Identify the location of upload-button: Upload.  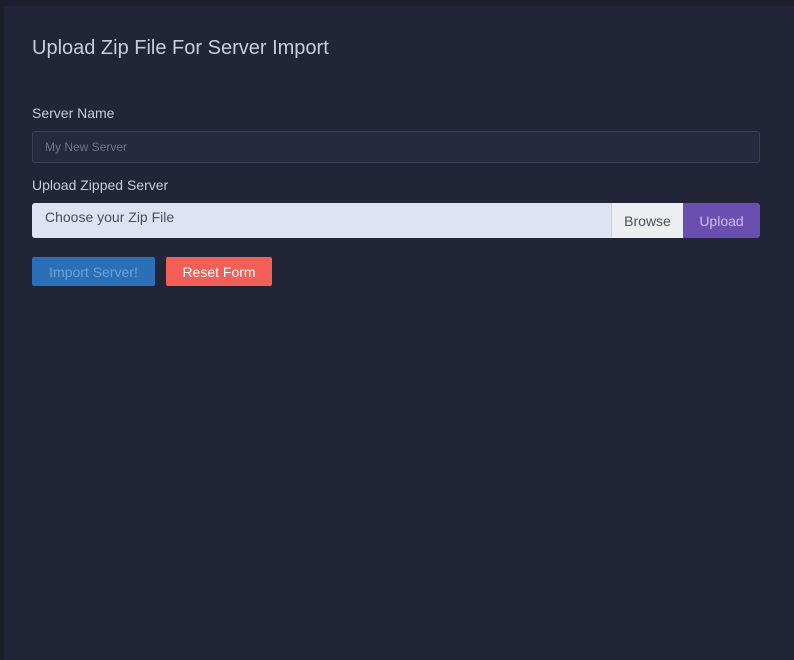
(721, 220).